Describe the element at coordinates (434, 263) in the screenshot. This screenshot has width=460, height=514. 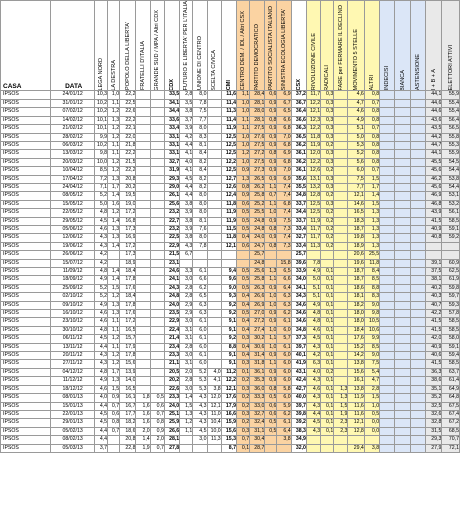
I see `cell-value: 39,1` at that location.